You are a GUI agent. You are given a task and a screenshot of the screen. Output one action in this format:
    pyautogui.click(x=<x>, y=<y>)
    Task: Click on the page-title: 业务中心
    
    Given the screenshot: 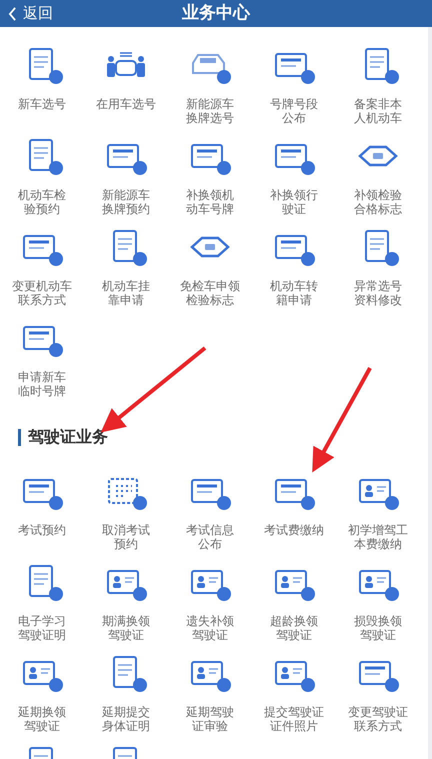 What is the action you would take?
    pyautogui.click(x=216, y=13)
    